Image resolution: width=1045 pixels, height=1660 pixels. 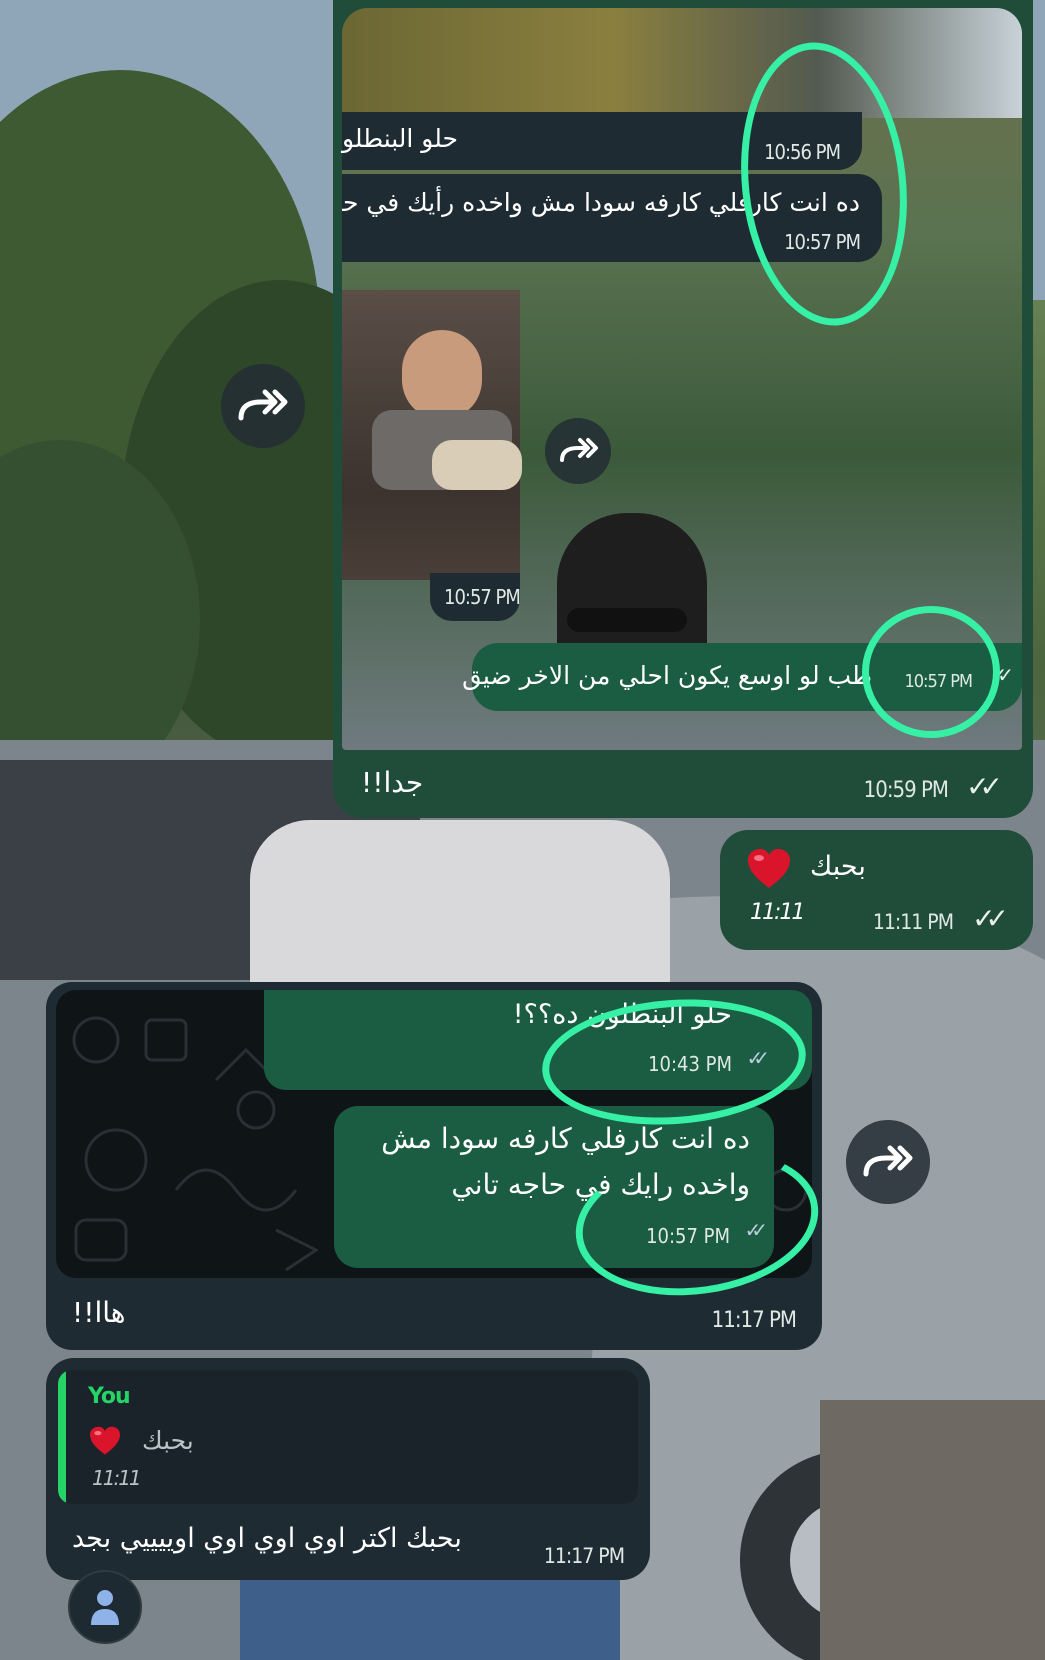 What do you see at coordinates (117, 1478) in the screenshot?
I see `quote-sub: 11:11` at bounding box center [117, 1478].